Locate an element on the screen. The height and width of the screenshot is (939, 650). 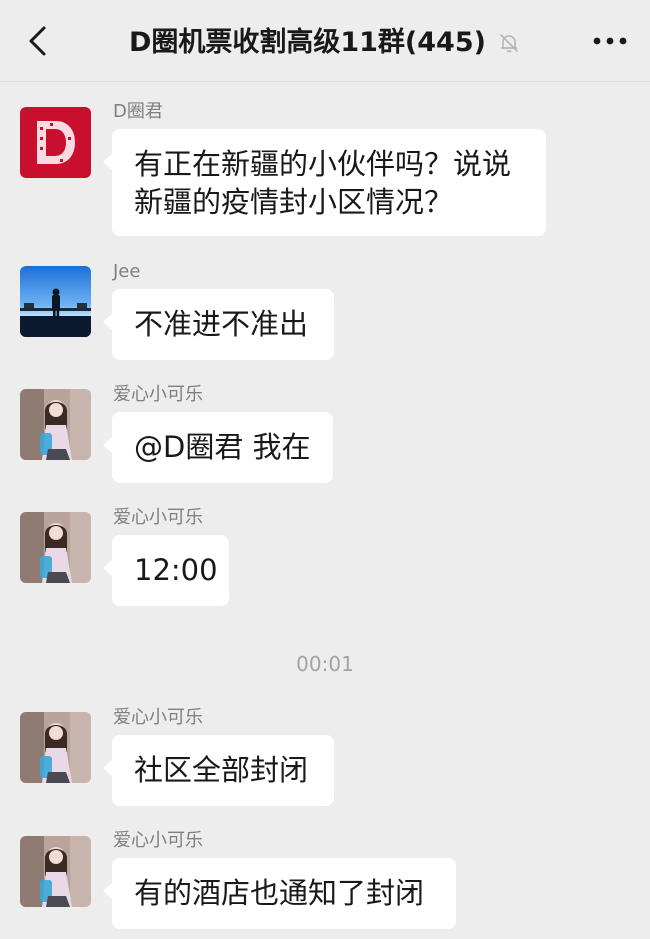
bell-off-icon is located at coordinates (509, 42).